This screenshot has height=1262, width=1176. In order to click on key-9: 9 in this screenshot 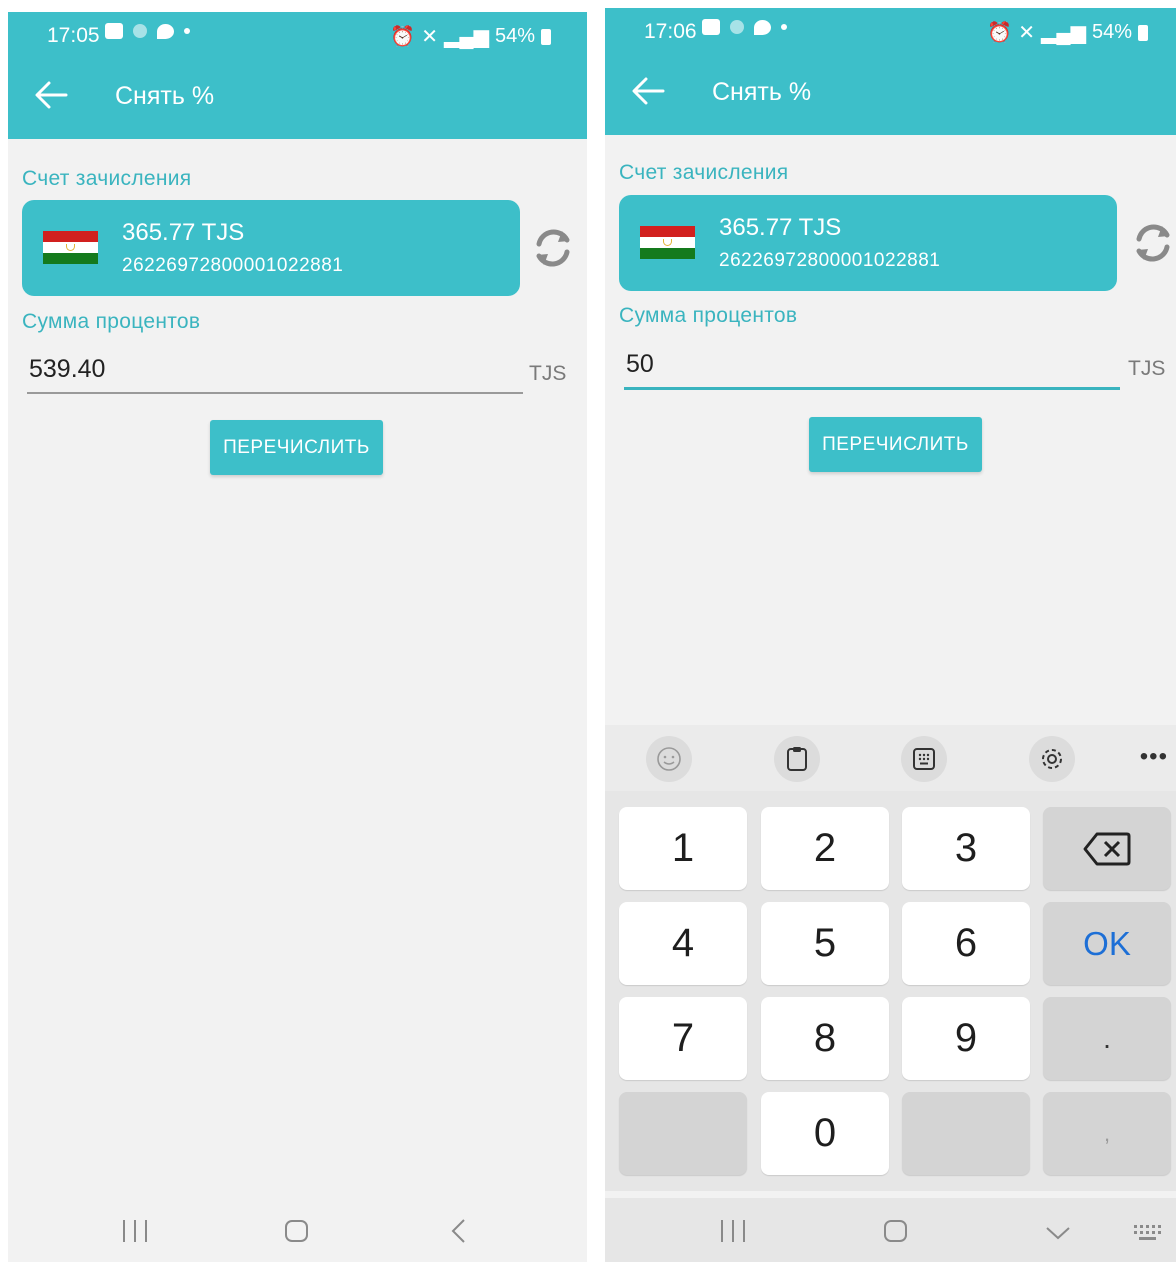, I will do `click(966, 1038)`.